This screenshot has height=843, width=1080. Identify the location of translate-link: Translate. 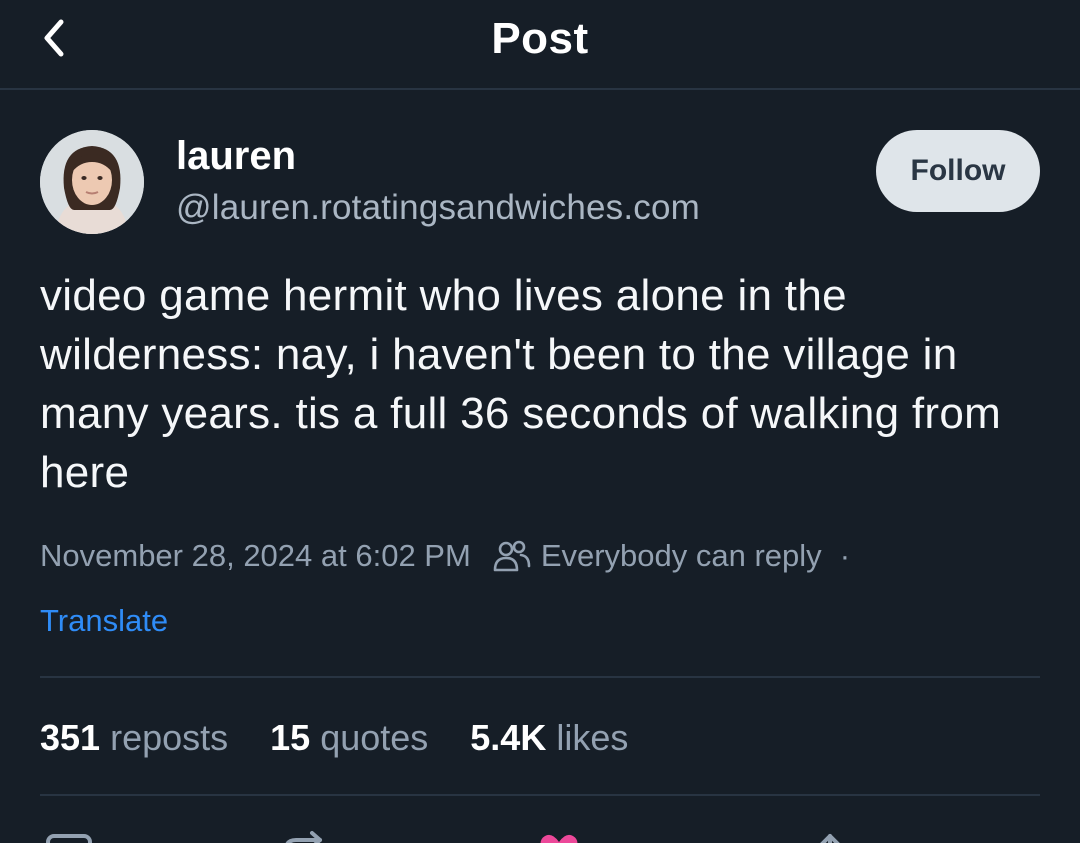
(104, 621).